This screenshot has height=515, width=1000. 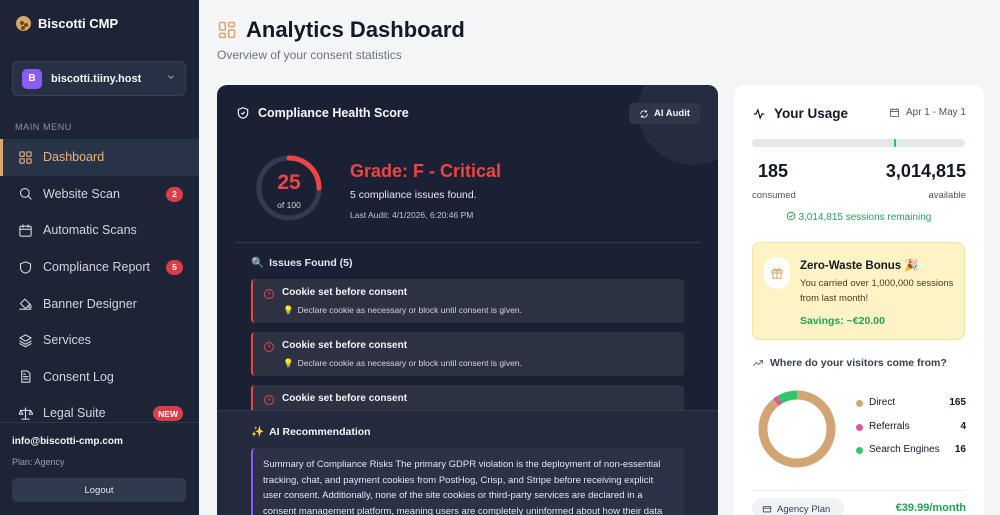 I want to click on plan-price: €39.99/month, so click(x=930, y=508).